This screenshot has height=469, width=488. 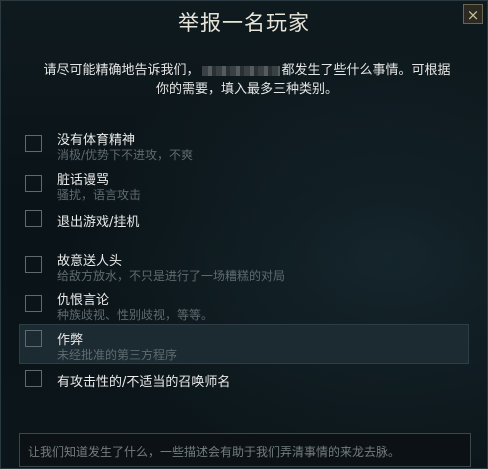 What do you see at coordinates (244, 189) in the screenshot?
I see `option-verbal-abuse: 脏话谩骂 骚扰，语言攻击` at bounding box center [244, 189].